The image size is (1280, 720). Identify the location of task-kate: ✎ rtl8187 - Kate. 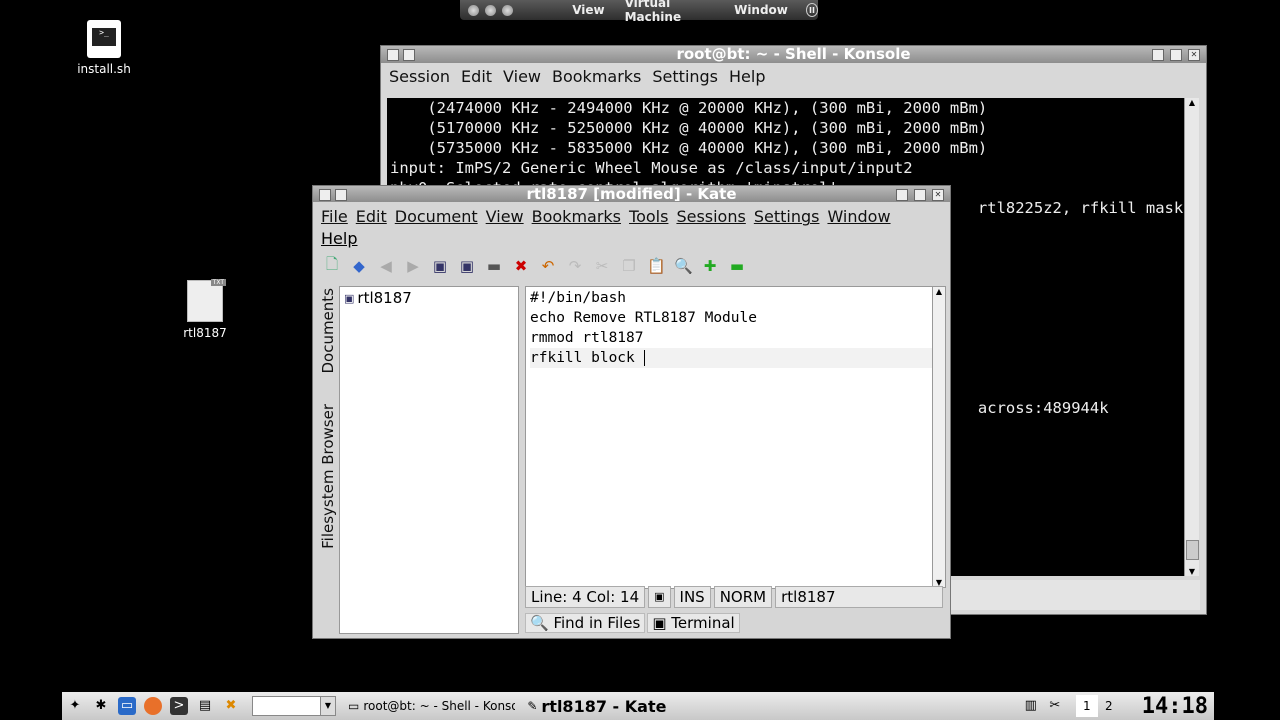
(596, 706).